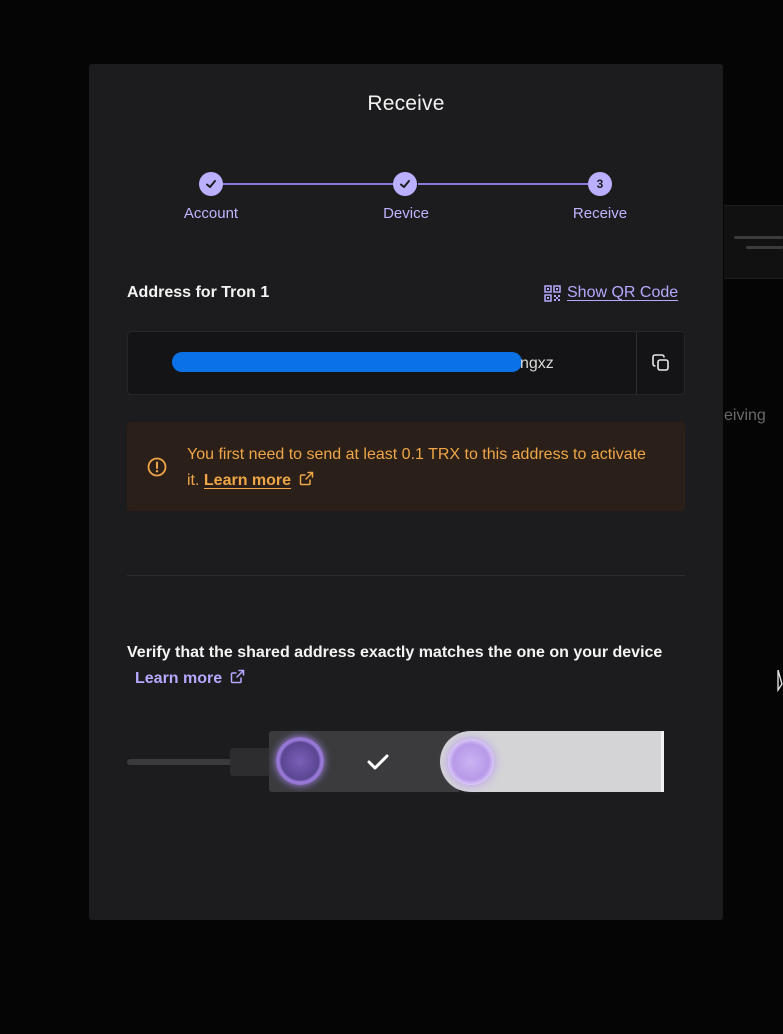 Image resolution: width=783 pixels, height=1034 pixels. I want to click on warning-learn-more-link: Learn more, so click(247, 480).